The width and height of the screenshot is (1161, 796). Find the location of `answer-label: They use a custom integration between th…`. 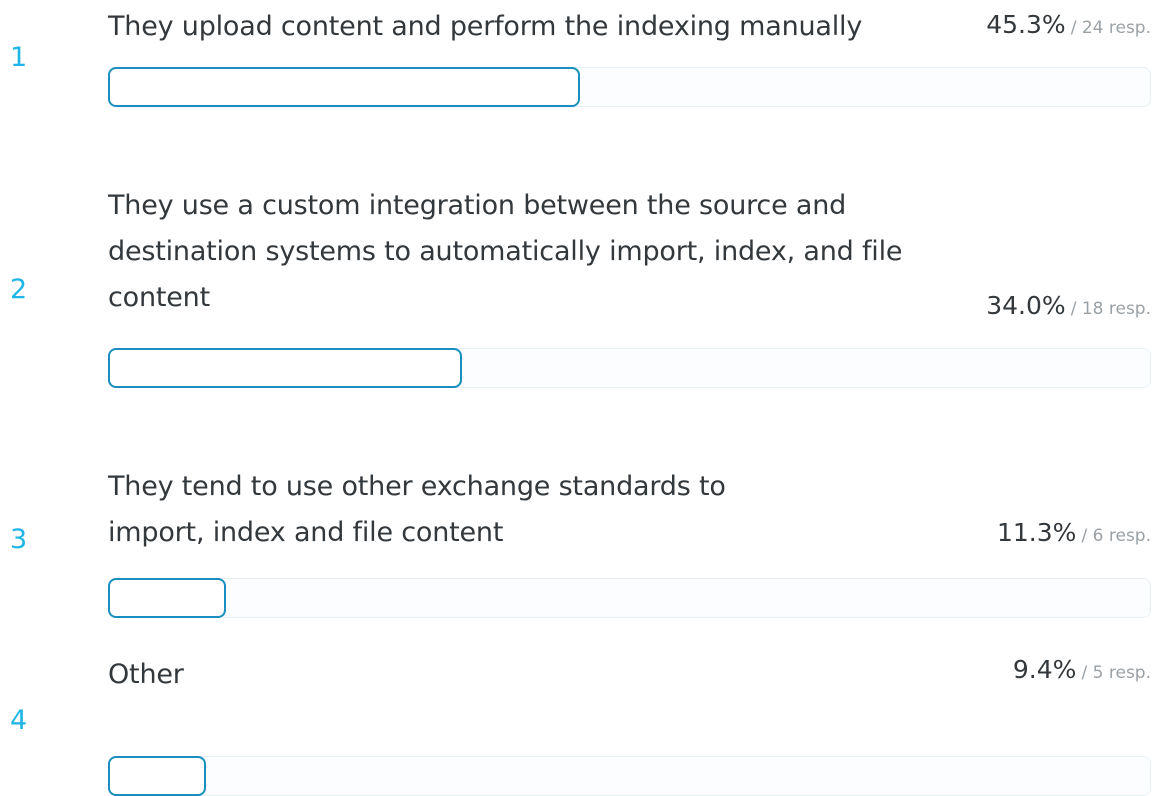

answer-label: They use a custom integration between th… is located at coordinates (505, 251).